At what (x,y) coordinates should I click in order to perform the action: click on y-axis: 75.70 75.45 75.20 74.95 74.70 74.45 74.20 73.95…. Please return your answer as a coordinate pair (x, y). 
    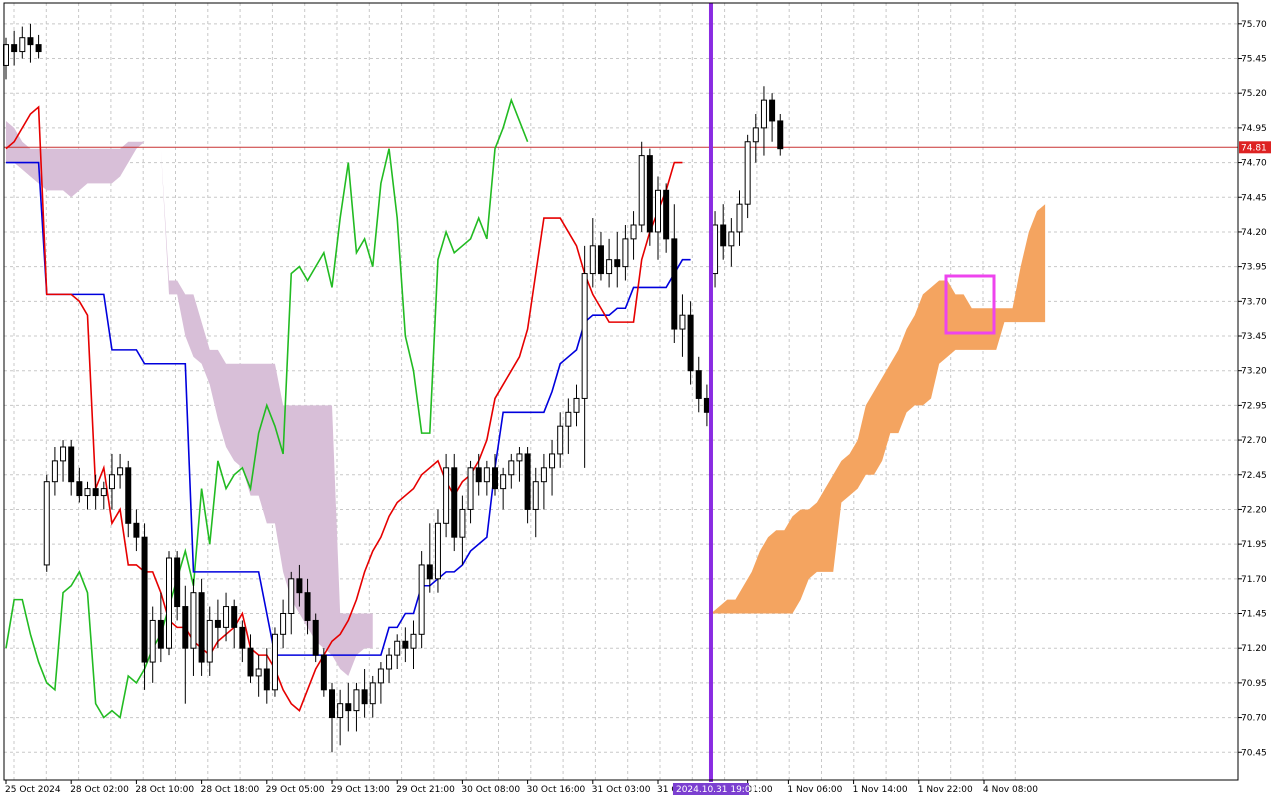
    Looking at the image, I should click on (1254, 389).